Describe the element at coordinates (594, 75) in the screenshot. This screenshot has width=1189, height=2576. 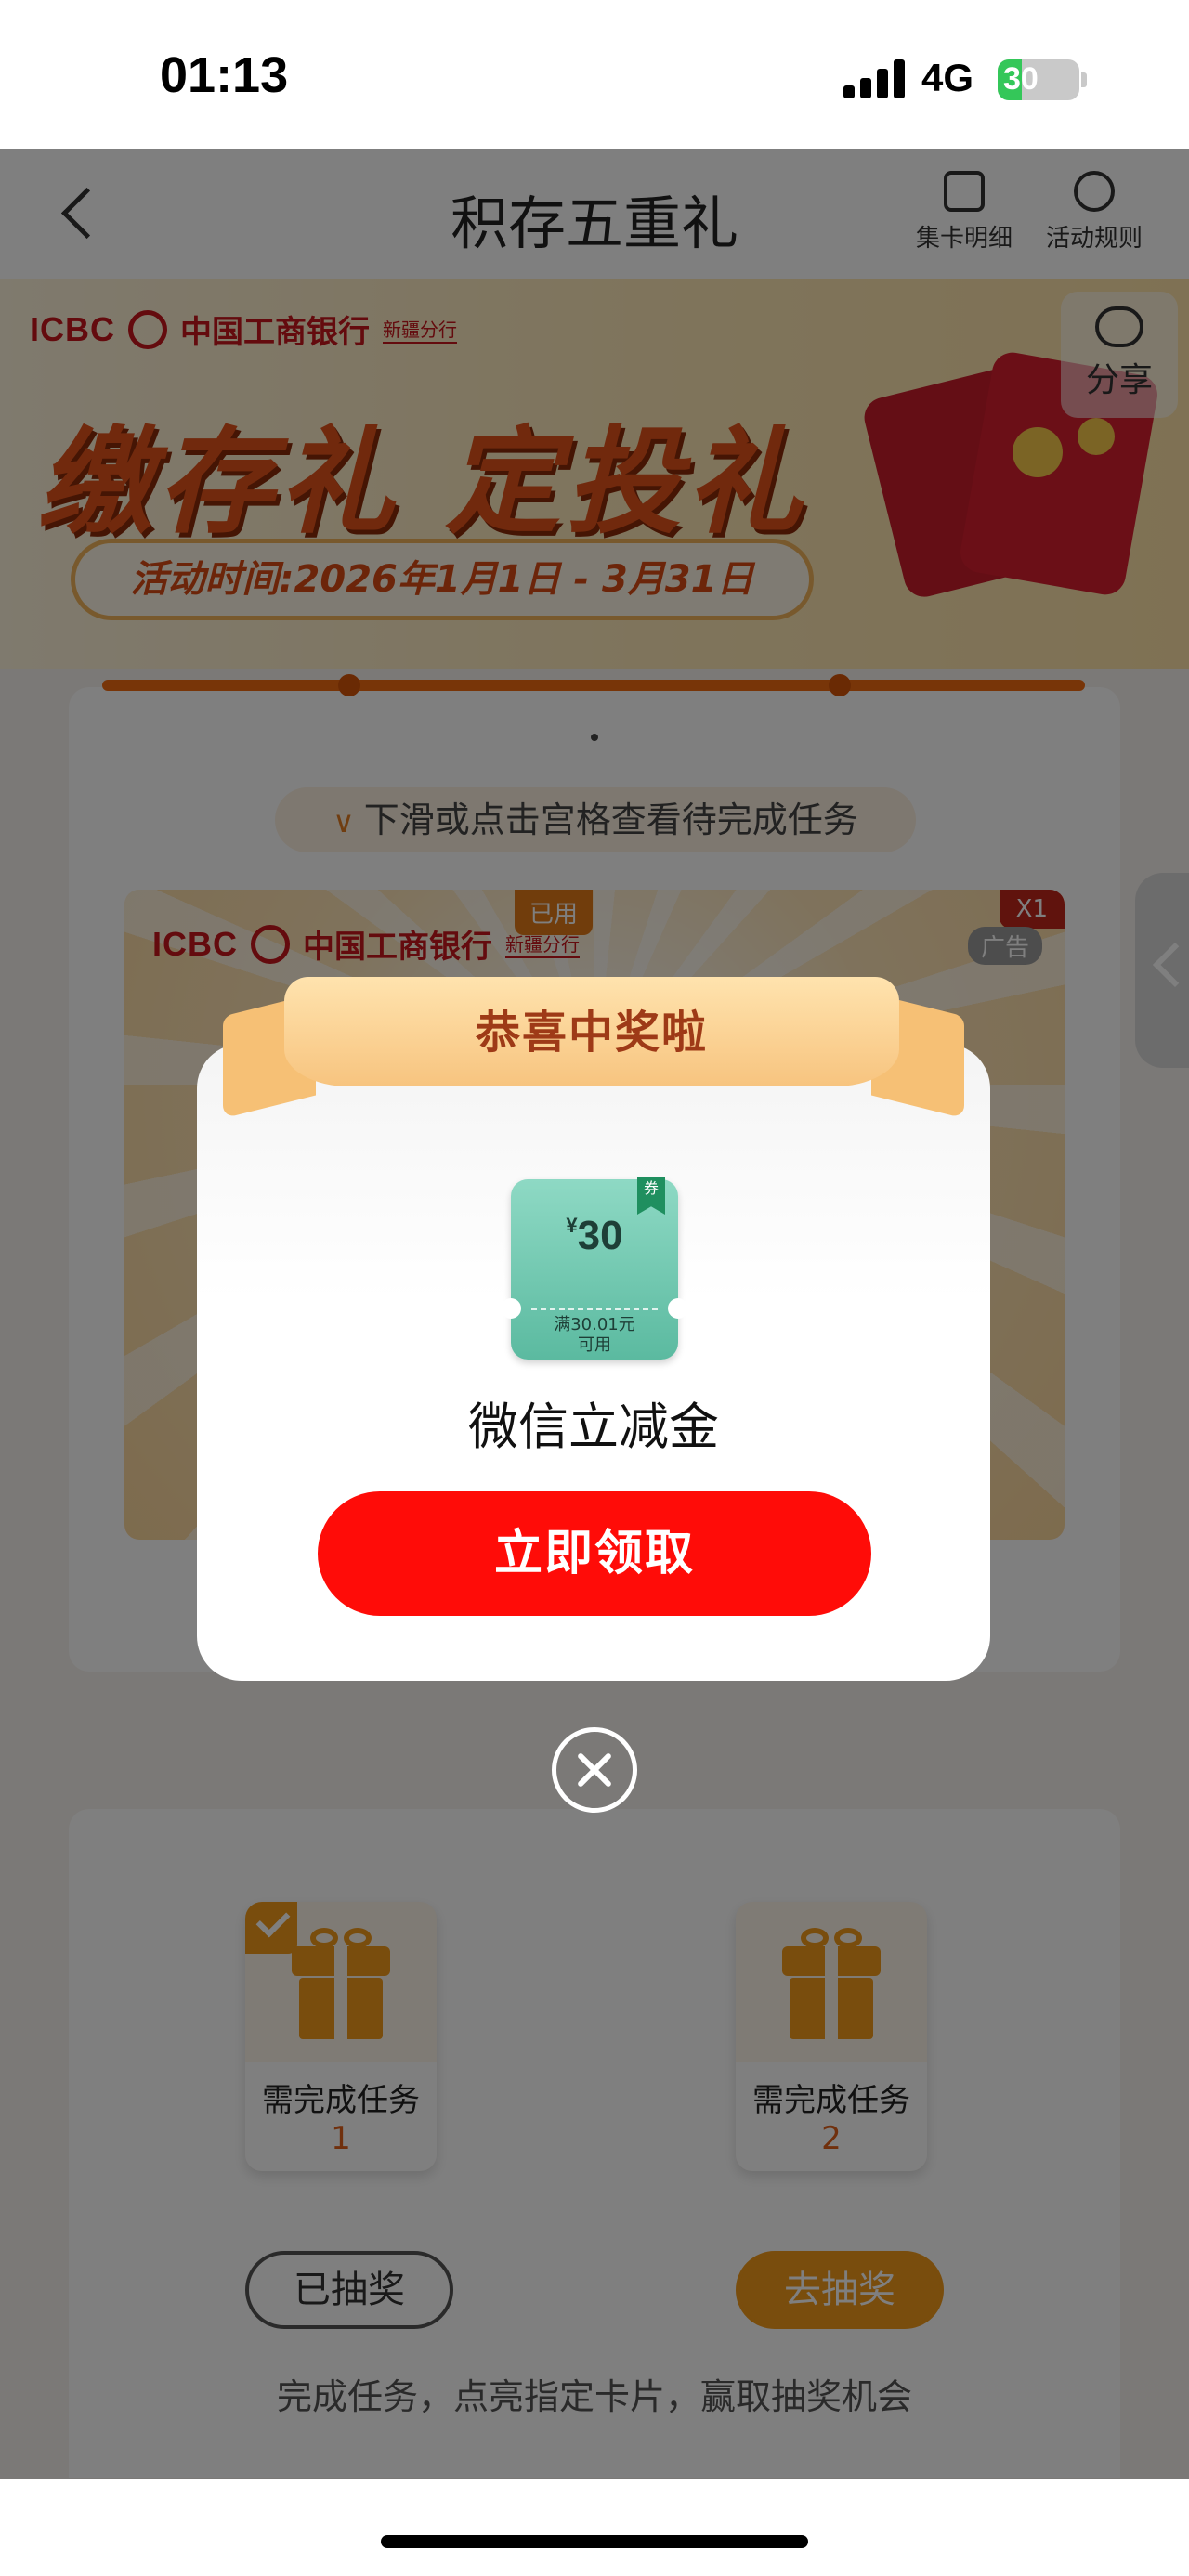
I see `status-bar: 01:13 4G 30` at that location.